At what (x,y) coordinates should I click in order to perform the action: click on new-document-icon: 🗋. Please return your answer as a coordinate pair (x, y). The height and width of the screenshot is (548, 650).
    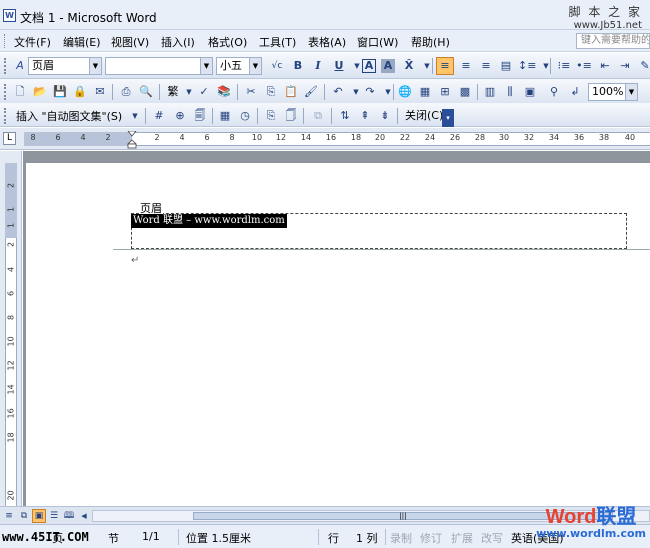
    Looking at the image, I should click on (20, 92).